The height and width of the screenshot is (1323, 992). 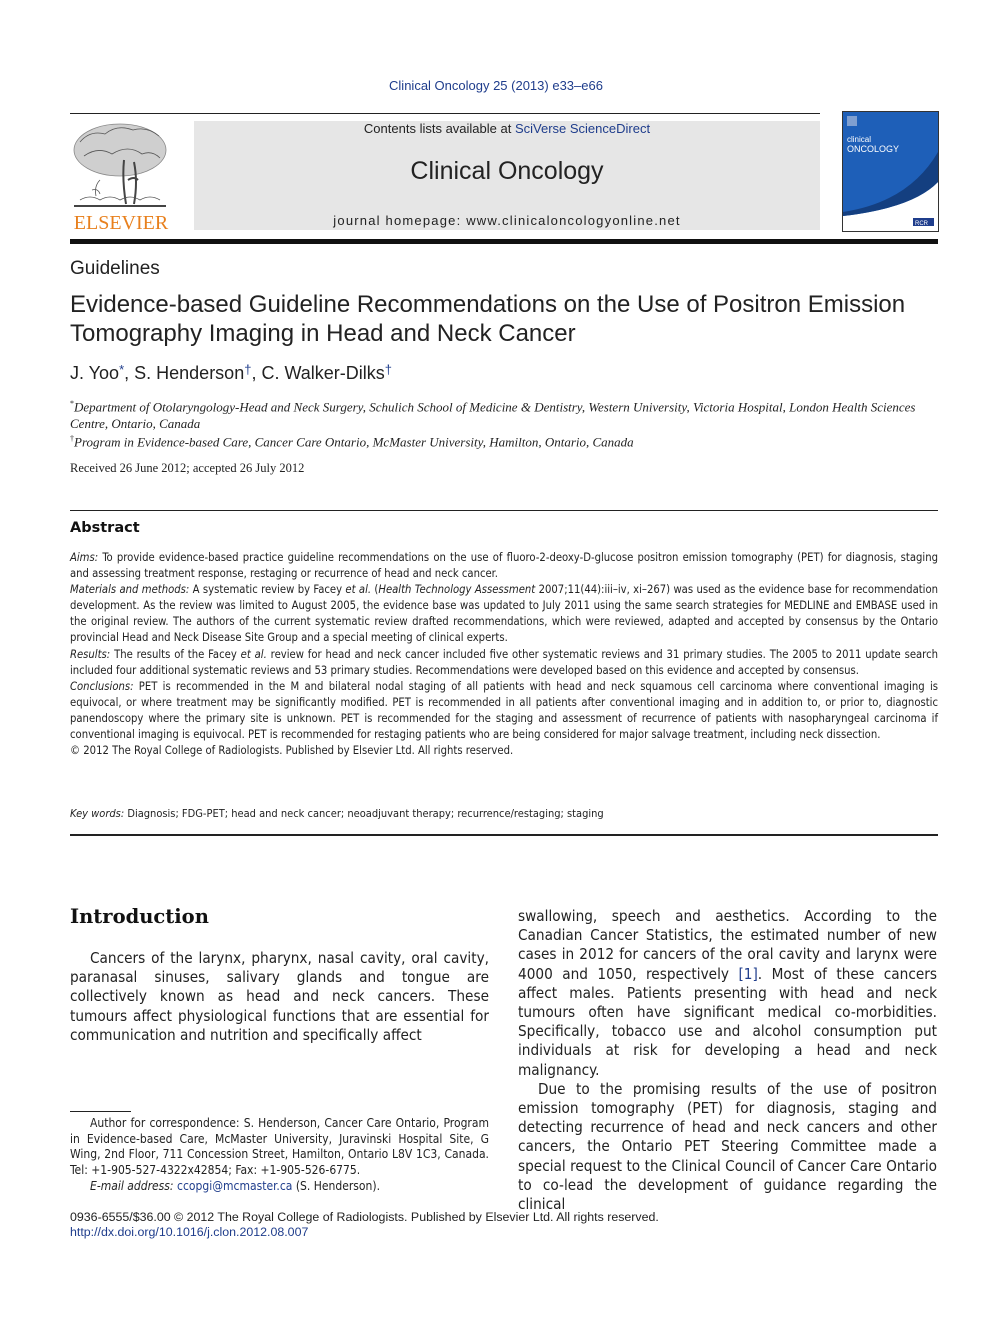 What do you see at coordinates (132, 1185) in the screenshot?
I see `email-label: E-mail address:` at bounding box center [132, 1185].